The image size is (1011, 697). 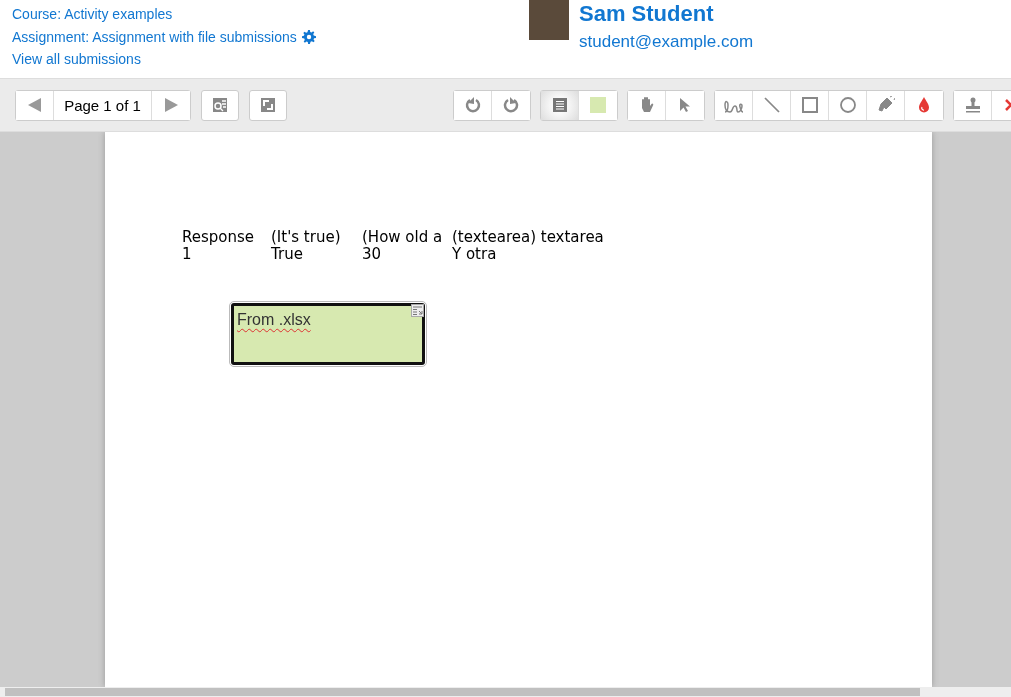 I want to click on document-text: (It's true), so click(x=306, y=237).